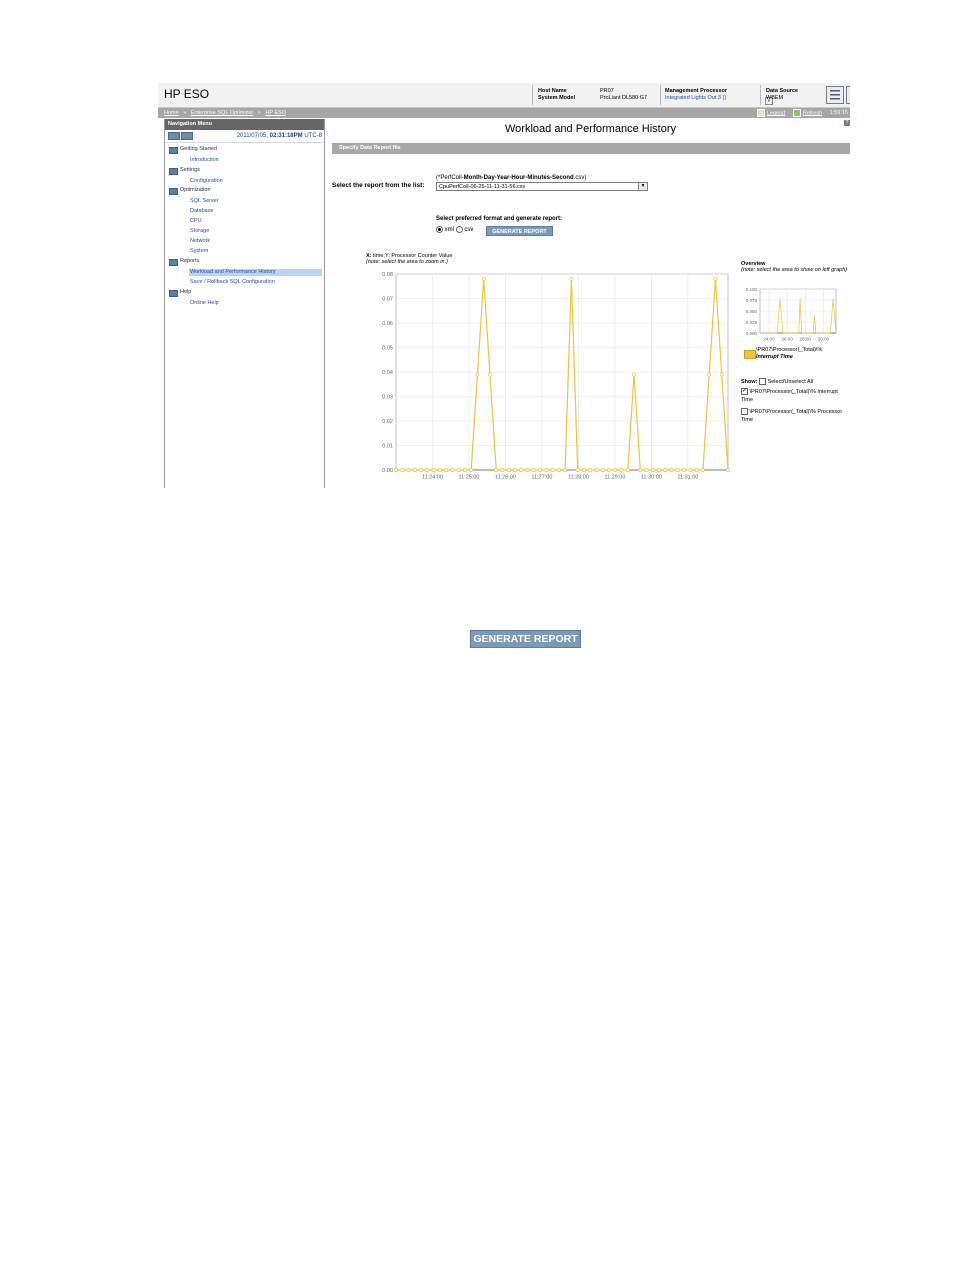 The height and width of the screenshot is (1270, 954). I want to click on select-all-checkbox, so click(763, 381).